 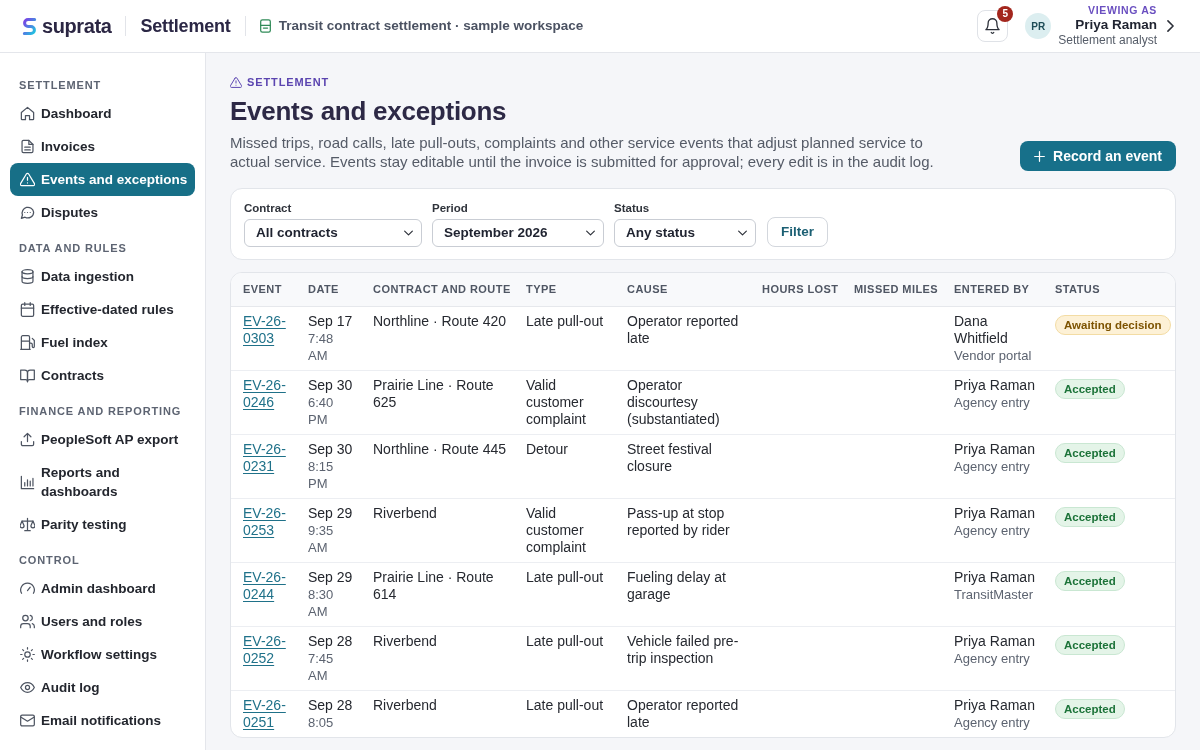 What do you see at coordinates (321, 346) in the screenshot?
I see `event-time: 7:48 AM` at bounding box center [321, 346].